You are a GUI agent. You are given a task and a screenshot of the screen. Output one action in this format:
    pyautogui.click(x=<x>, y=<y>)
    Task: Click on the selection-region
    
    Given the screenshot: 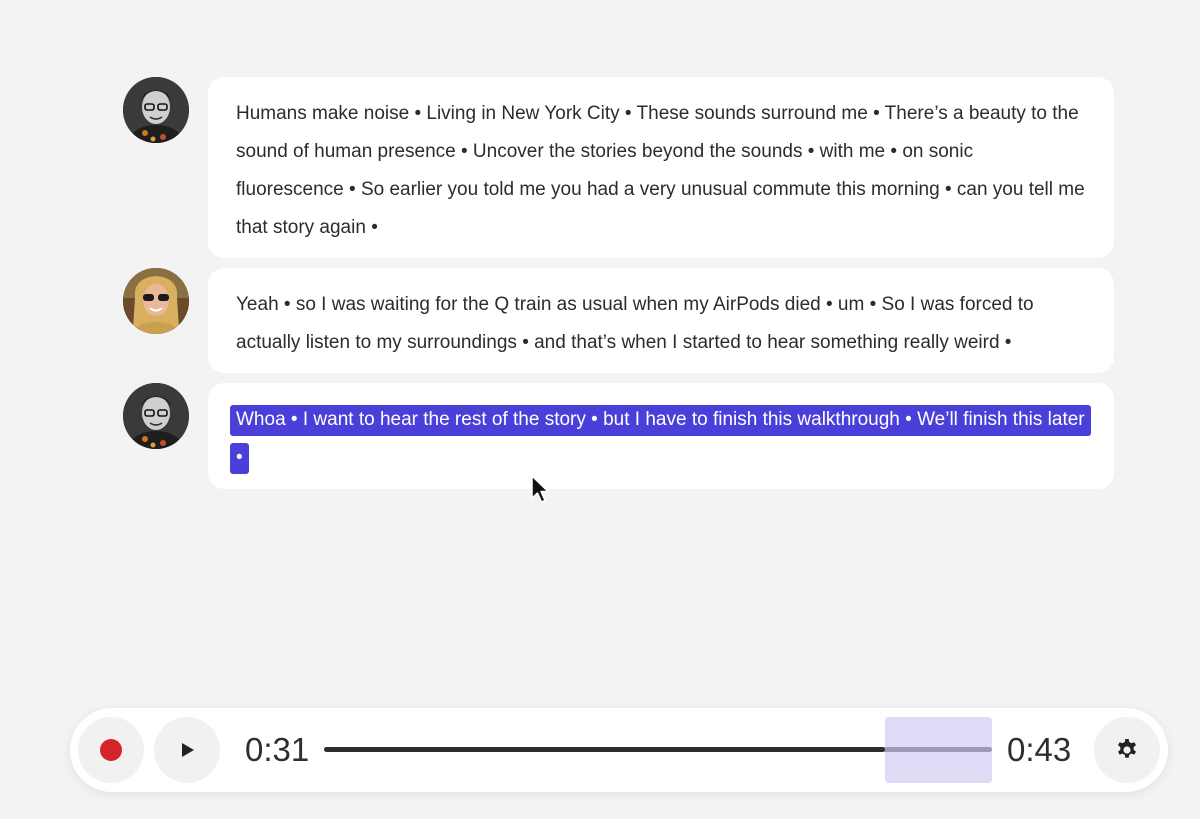 What is the action you would take?
    pyautogui.click(x=938, y=750)
    